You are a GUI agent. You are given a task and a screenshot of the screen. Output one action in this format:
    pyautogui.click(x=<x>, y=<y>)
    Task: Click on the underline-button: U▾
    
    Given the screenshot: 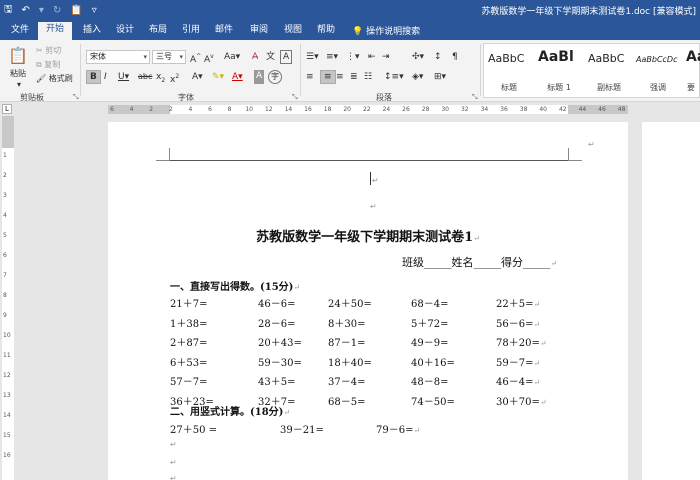 What is the action you would take?
    pyautogui.click(x=123, y=77)
    